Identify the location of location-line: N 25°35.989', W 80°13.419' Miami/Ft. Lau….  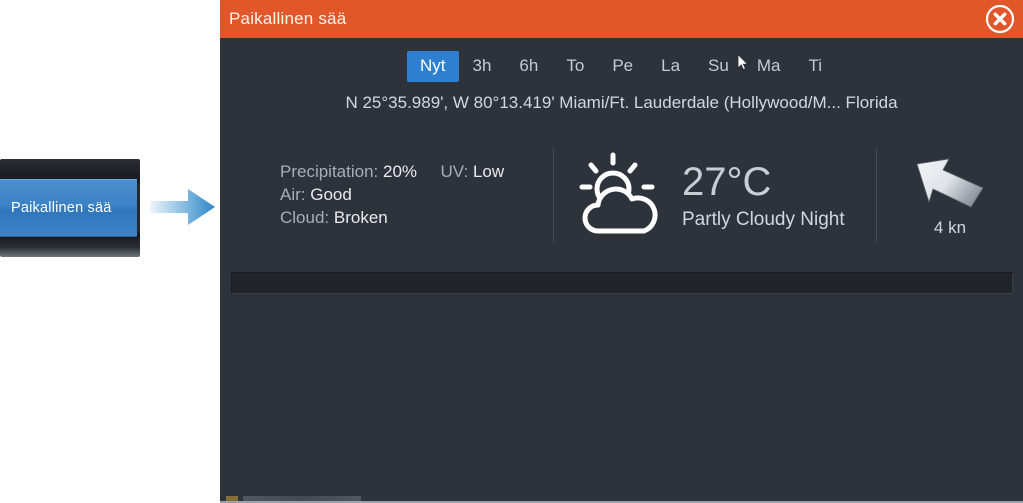
(621, 102).